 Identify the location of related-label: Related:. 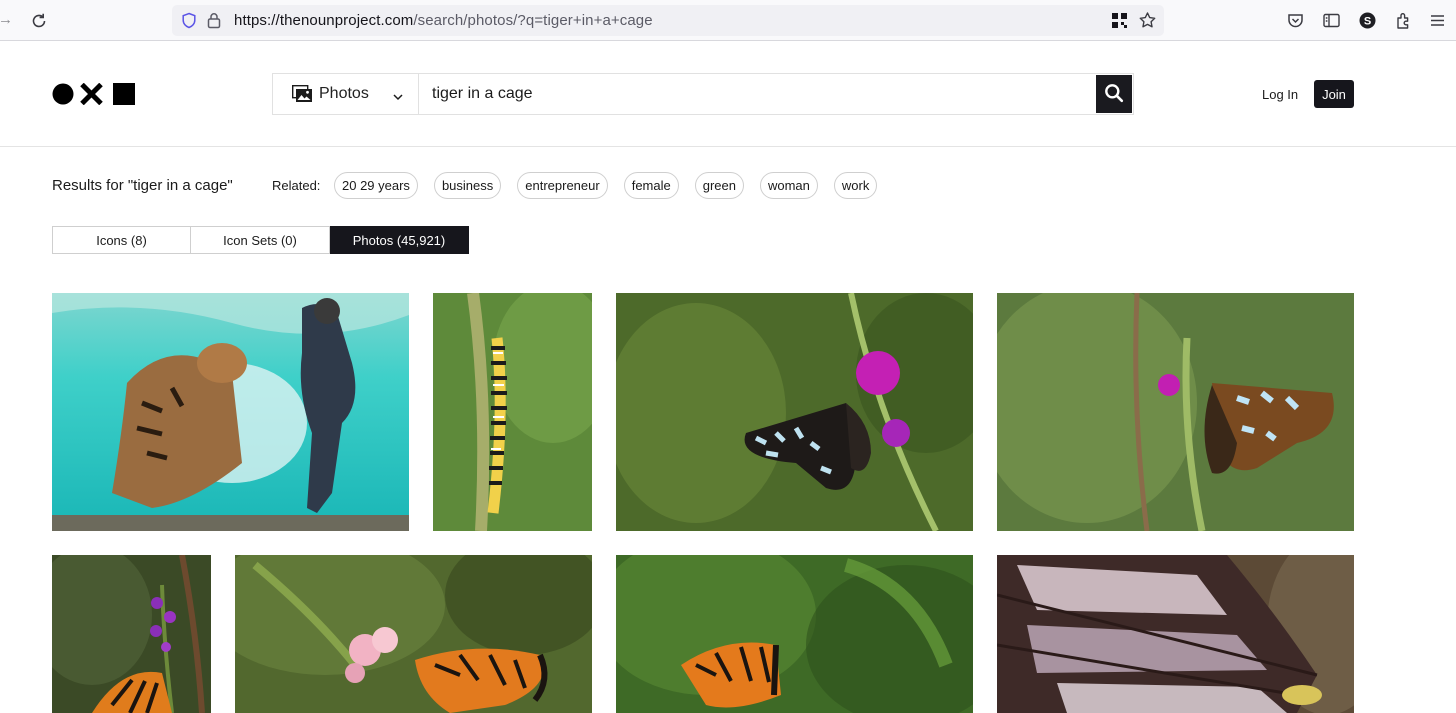
(296, 185).